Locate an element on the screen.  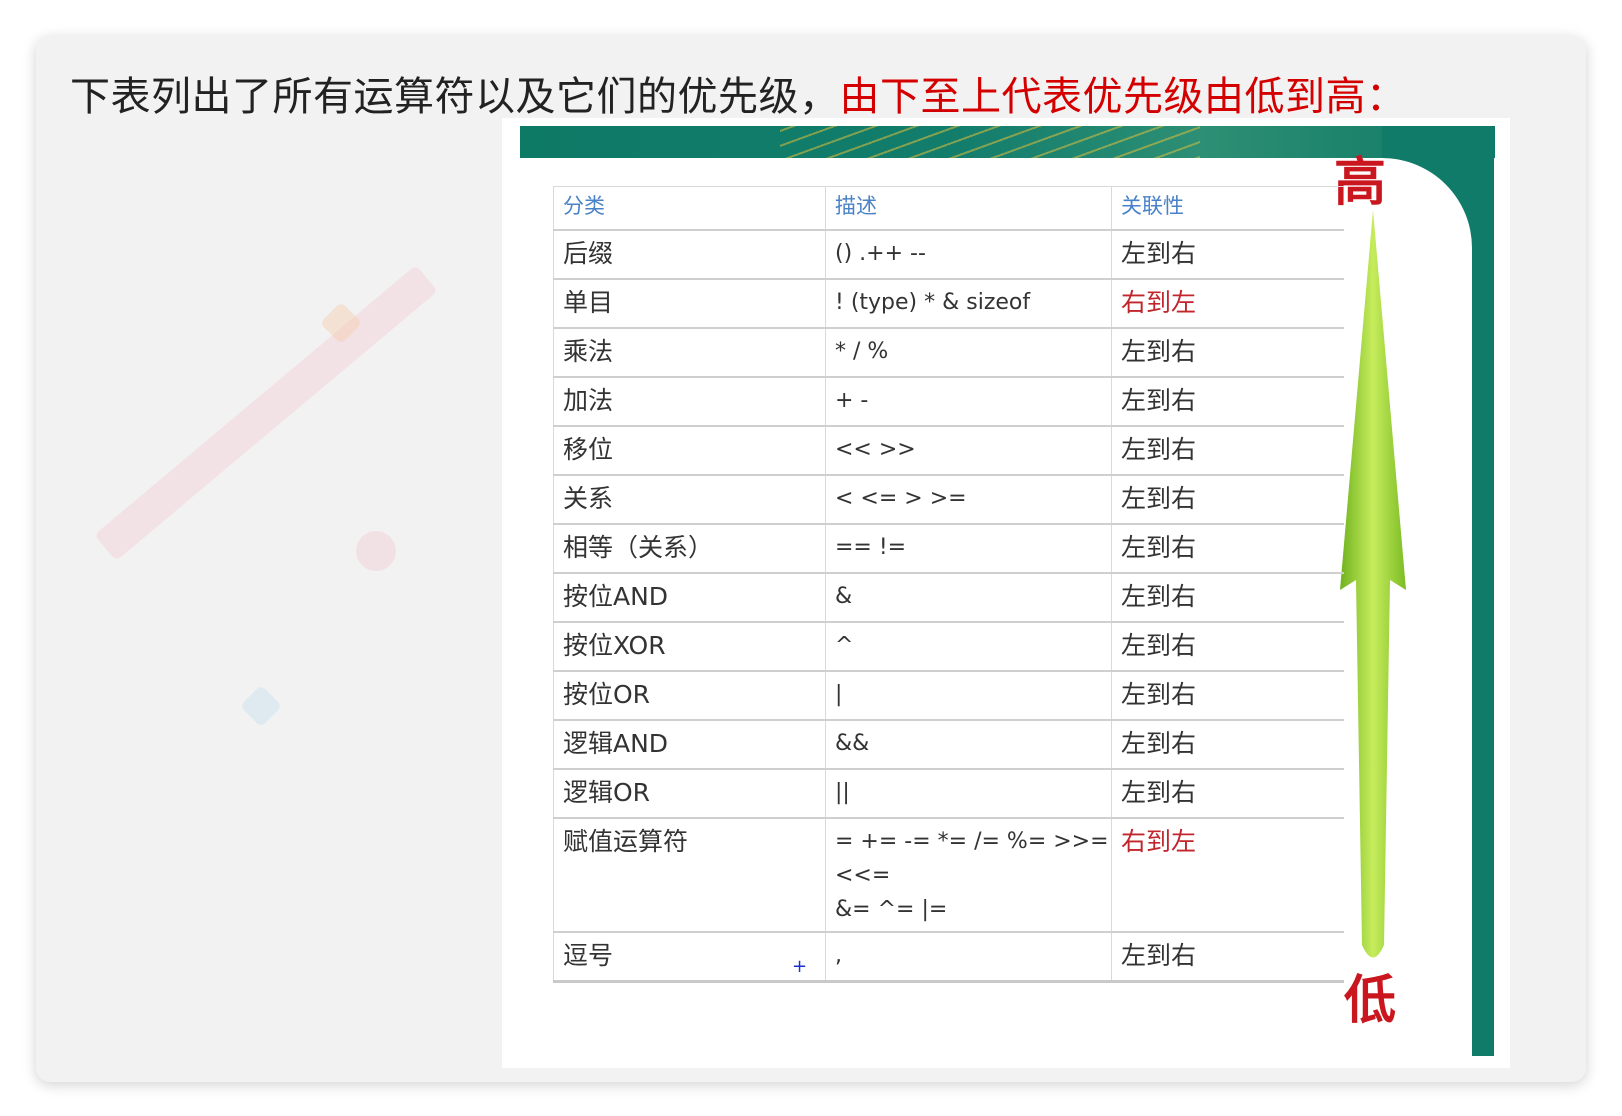
cursor-crosshair-icon: + is located at coordinates (800, 966).